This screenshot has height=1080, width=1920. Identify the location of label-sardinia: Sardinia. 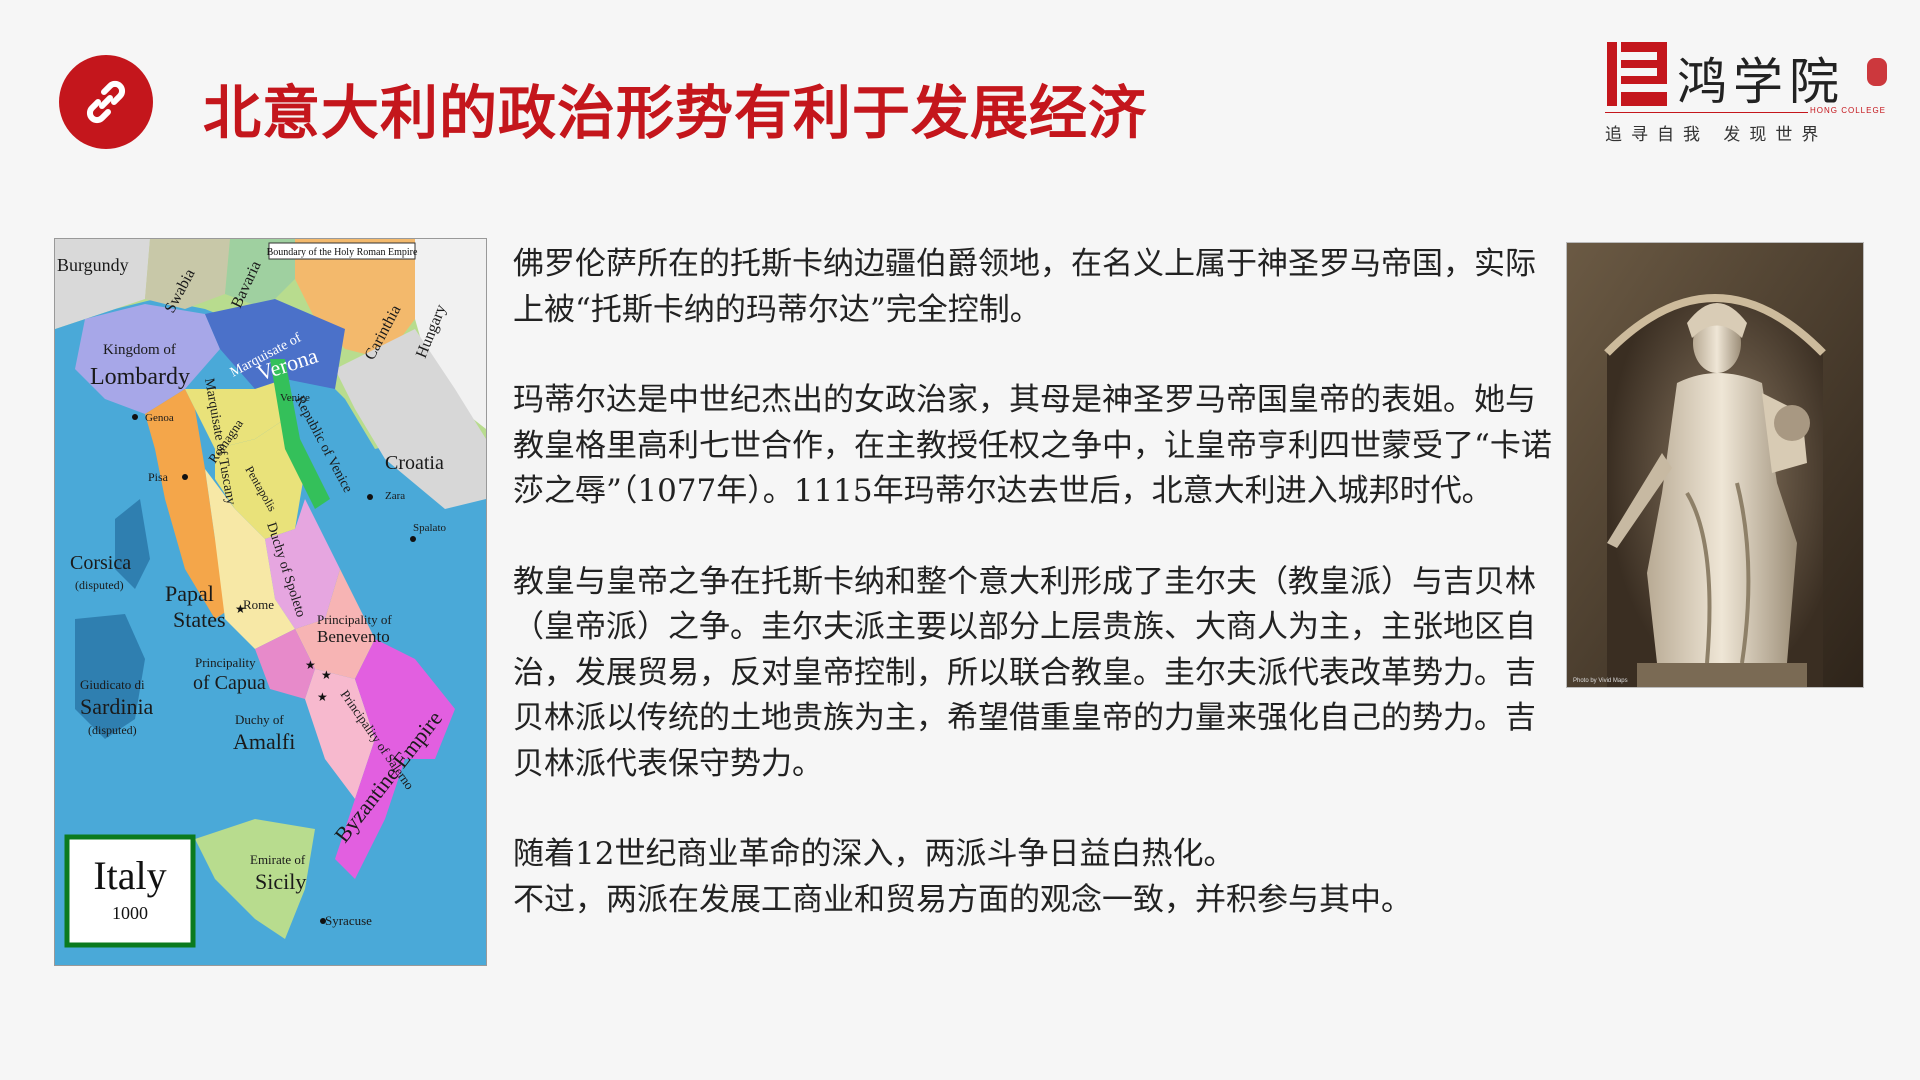
(117, 706).